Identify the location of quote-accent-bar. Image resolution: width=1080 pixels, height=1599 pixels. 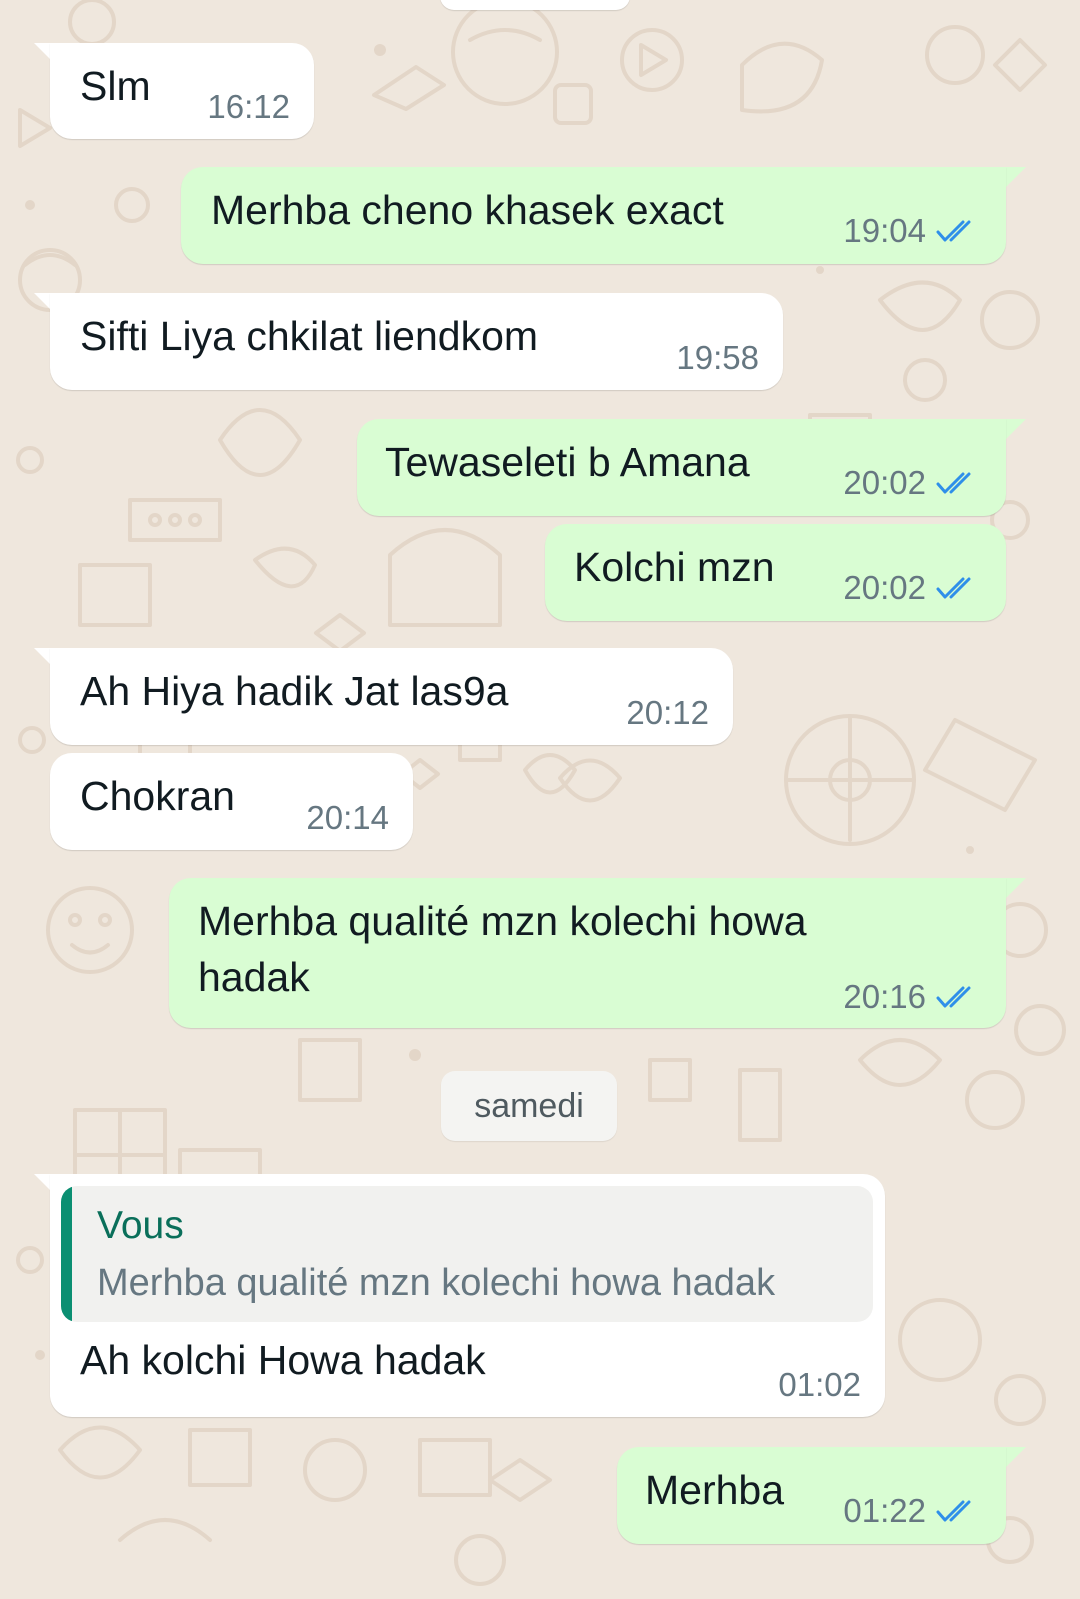
(66, 1254).